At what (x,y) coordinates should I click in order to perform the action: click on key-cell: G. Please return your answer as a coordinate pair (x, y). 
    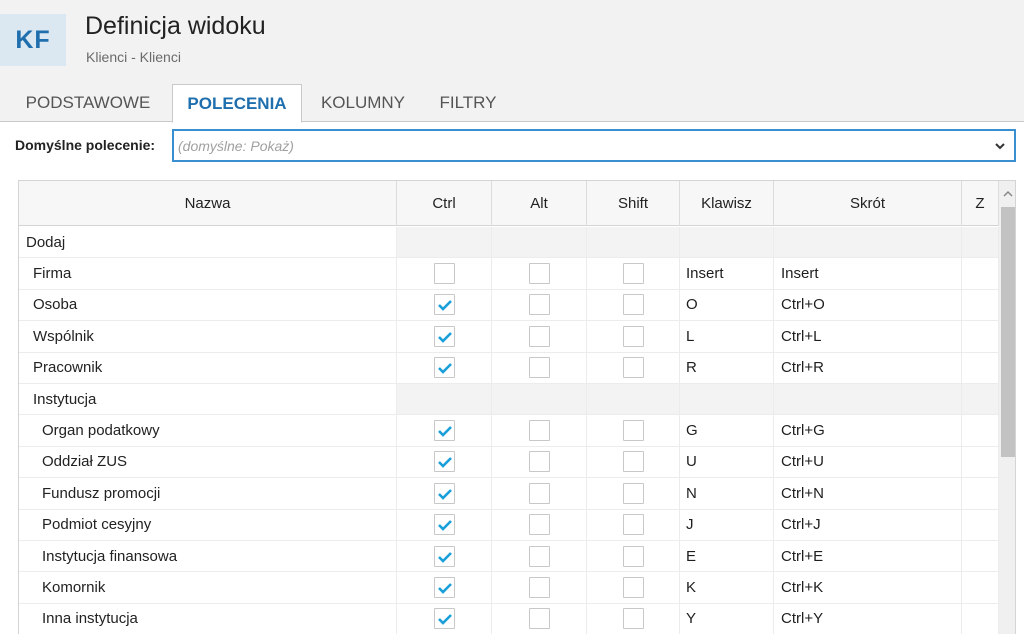
    Looking at the image, I should click on (727, 430).